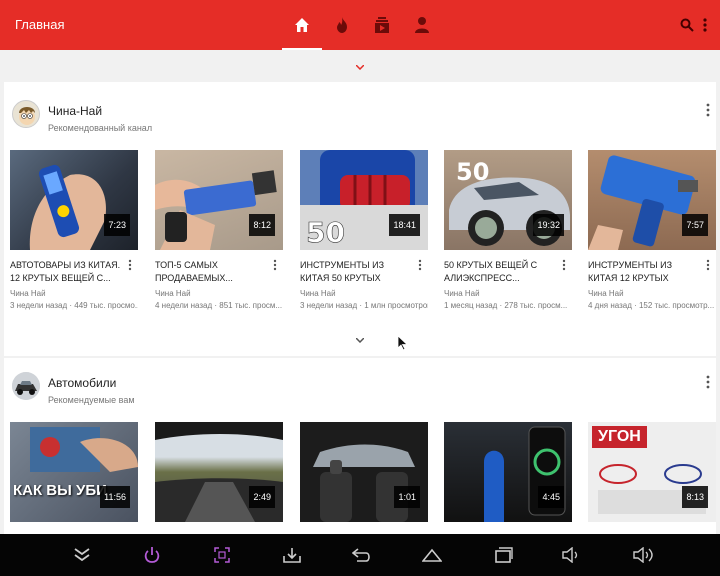 The width and height of the screenshot is (720, 576). What do you see at coordinates (382, 25) in the screenshot?
I see `tab-subscriptions` at bounding box center [382, 25].